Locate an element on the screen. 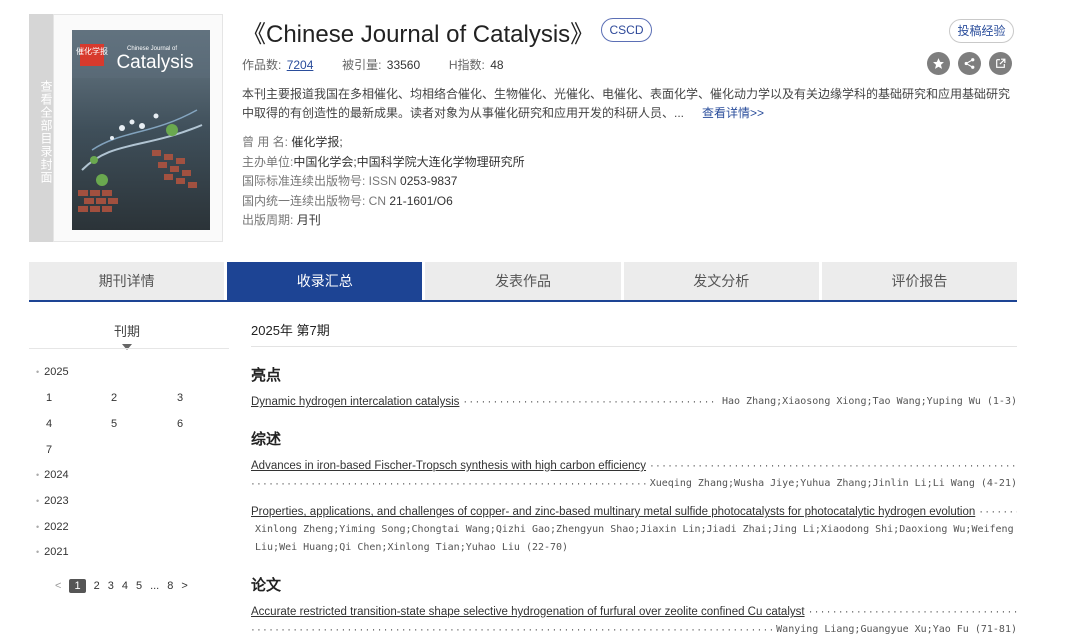 The height and width of the screenshot is (642, 1080). submission-experience-button: 投稿经验 is located at coordinates (981, 31).